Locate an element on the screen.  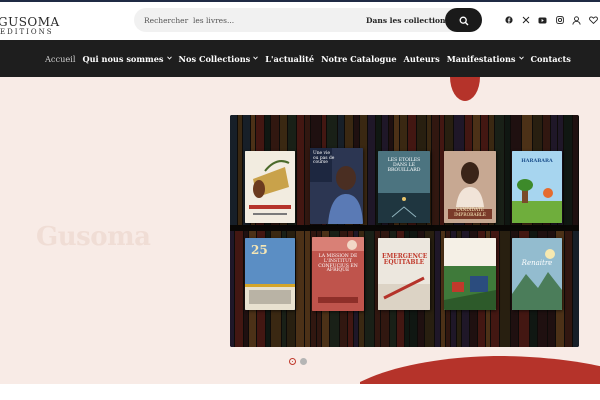
search-bar: Dans les collections is located at coordinates (308, 20).